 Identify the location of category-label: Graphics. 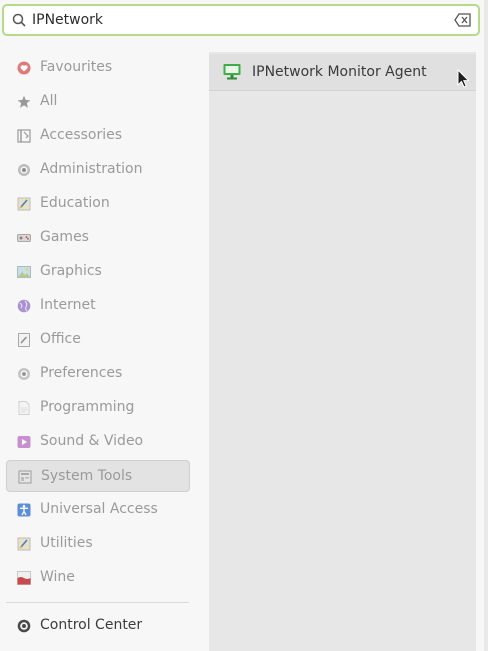
(71, 271).